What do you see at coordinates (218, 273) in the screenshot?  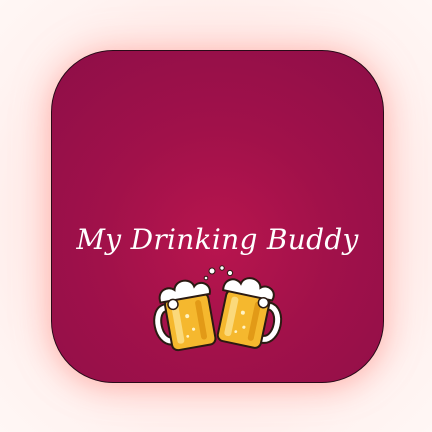 I see `beer-splash` at bounding box center [218, 273].